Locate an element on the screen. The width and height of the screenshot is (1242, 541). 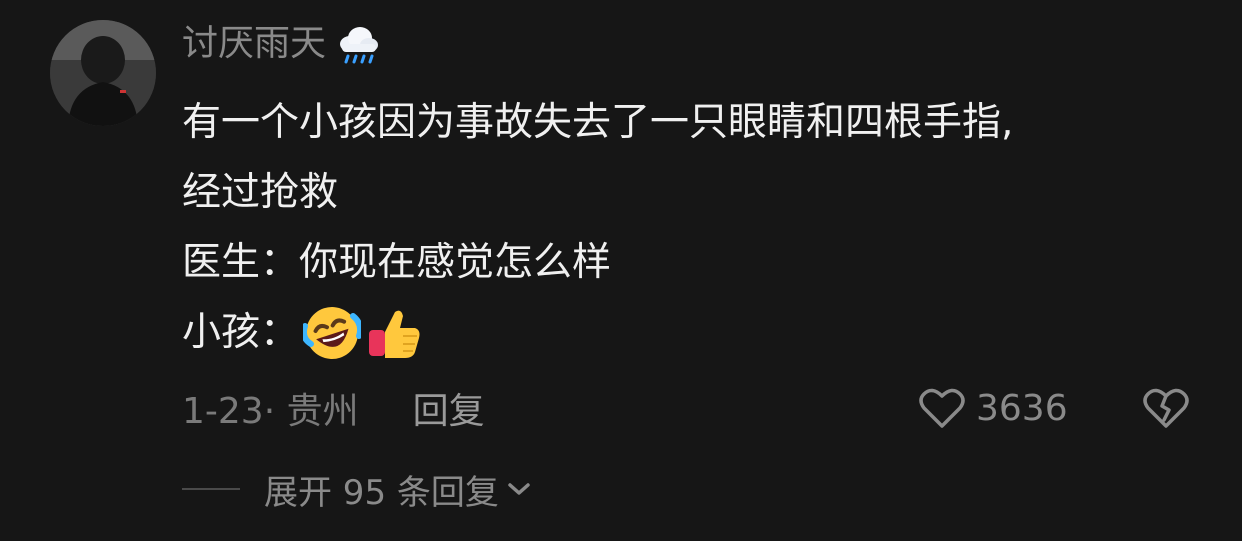
comment-line: 有一个小孩因为事故失去了一只眼睛和四根手指, is located at coordinates (598, 122).